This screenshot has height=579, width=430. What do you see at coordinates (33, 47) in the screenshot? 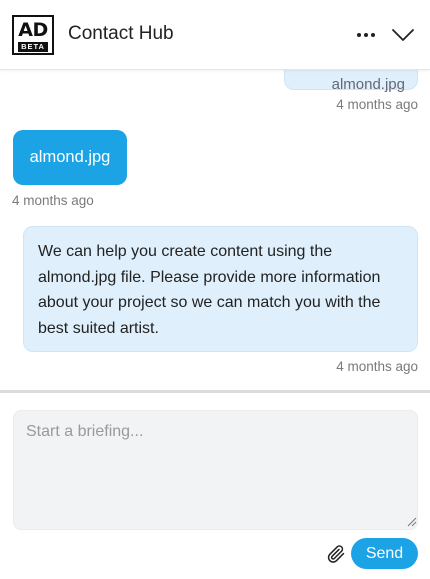
I see `logo-beta-badge: BETA` at bounding box center [33, 47].